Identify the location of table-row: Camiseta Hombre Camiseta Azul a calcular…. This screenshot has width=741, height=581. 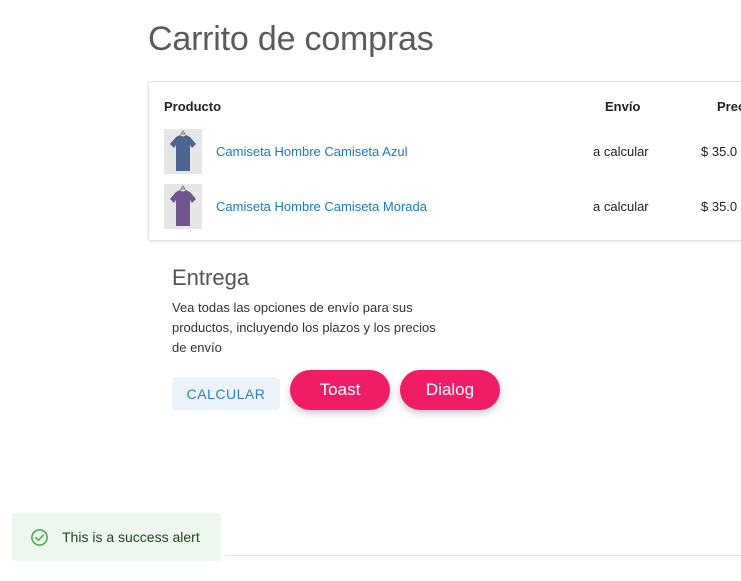
(445, 152).